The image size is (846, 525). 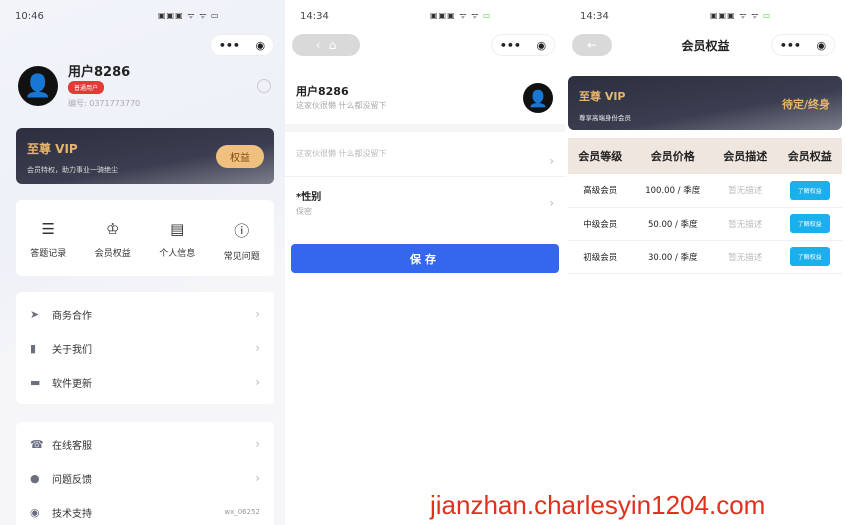 What do you see at coordinates (72, 446) in the screenshot?
I see `menu-label: 在线客服` at bounding box center [72, 446].